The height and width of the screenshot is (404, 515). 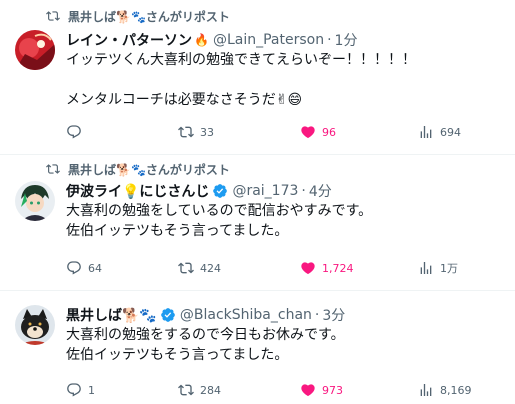 I want to click on like-count: 973, so click(x=332, y=390).